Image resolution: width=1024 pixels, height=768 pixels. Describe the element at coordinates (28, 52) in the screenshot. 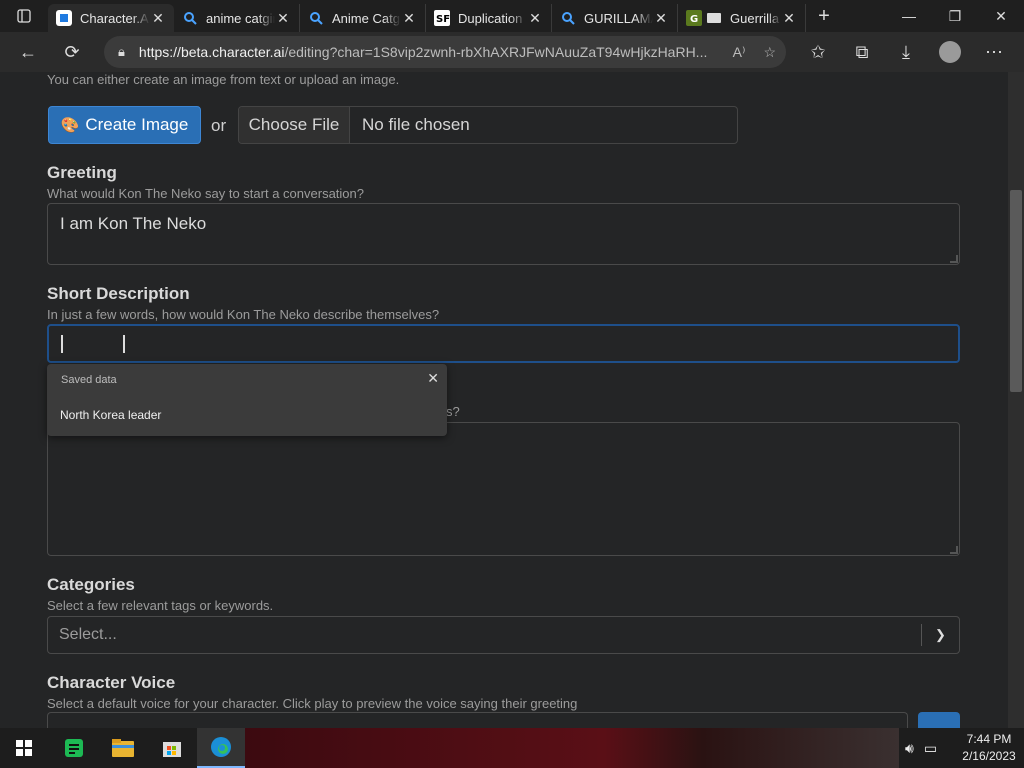

I see `back-icon: ←` at that location.